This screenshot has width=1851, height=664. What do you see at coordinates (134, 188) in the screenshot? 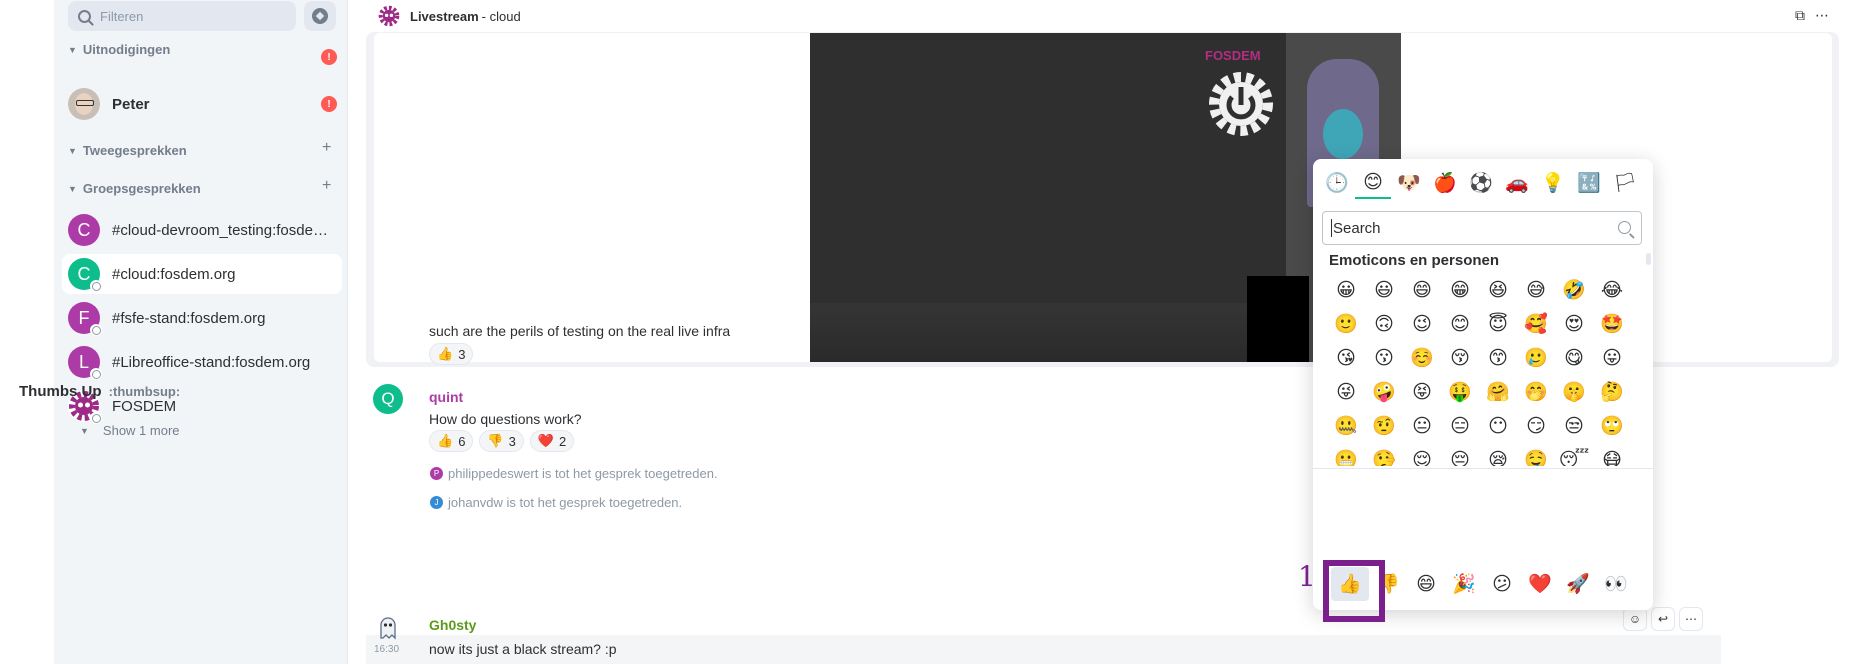
I see `section-groups: ▼ Groepsgesprekken` at bounding box center [134, 188].